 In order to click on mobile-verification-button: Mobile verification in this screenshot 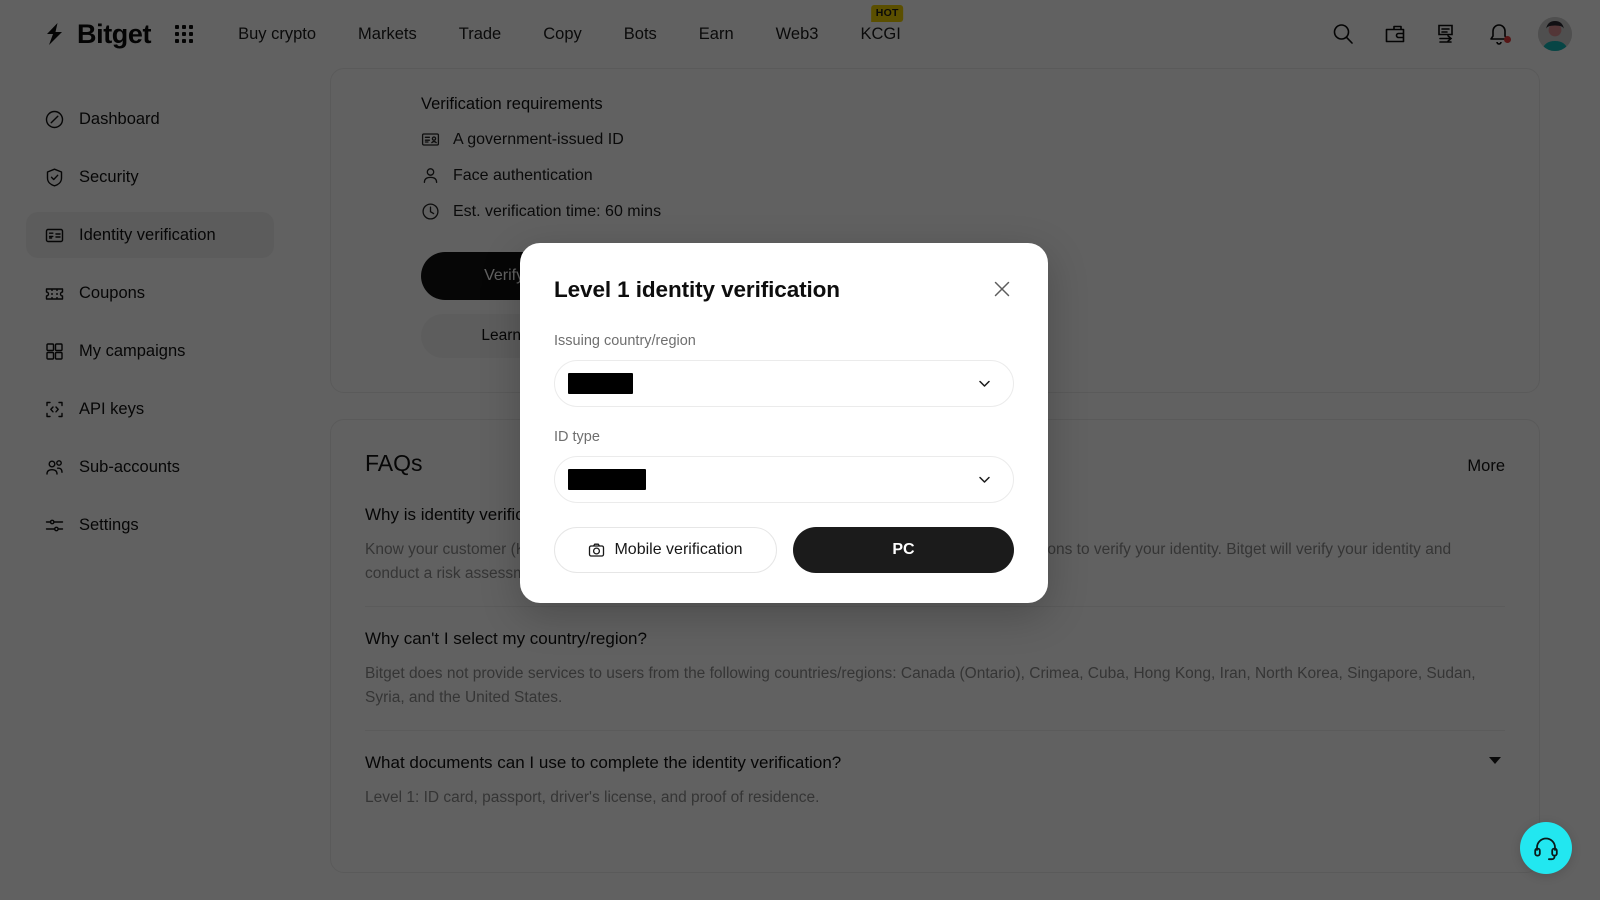, I will do `click(665, 550)`.